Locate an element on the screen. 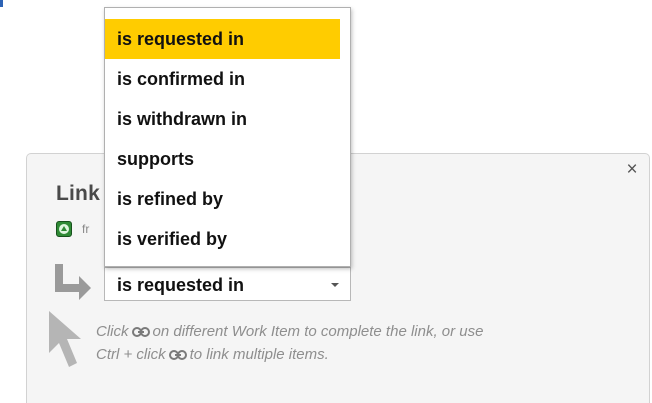  dropdown-option-is-confirmed-in: is confirmed in is located at coordinates (227, 79).